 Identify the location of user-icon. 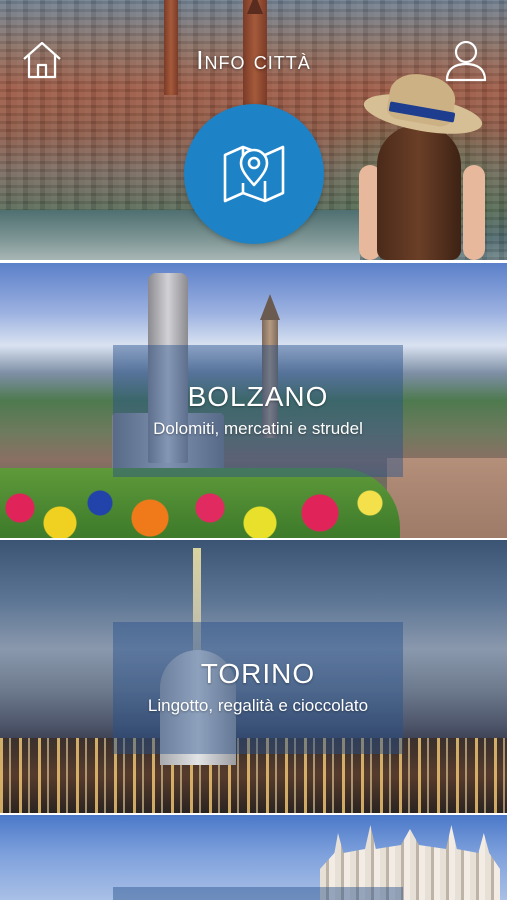
(466, 61).